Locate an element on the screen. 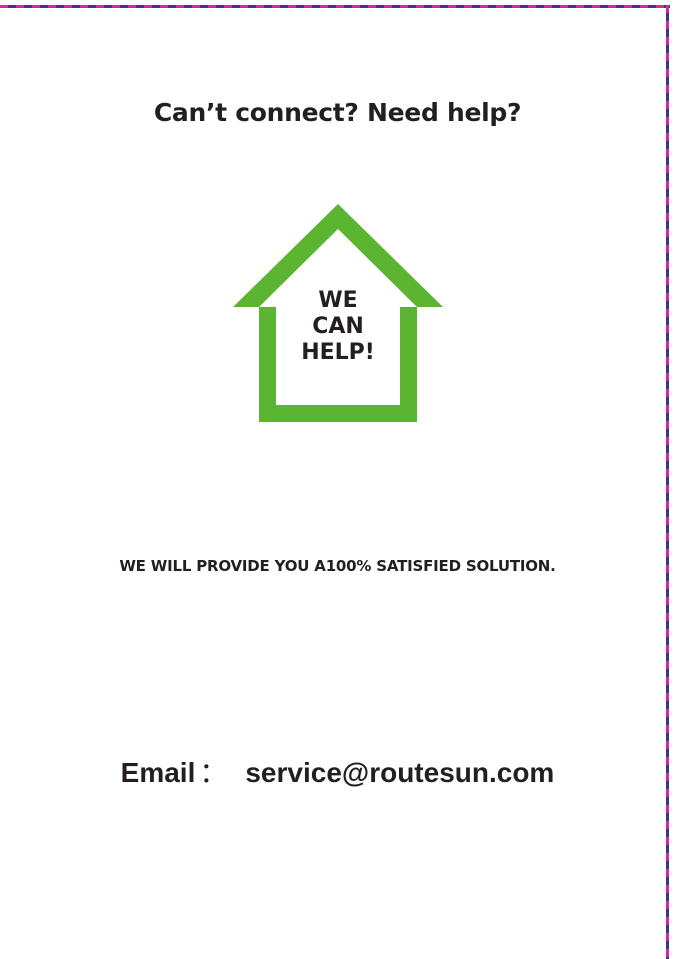 The image size is (675, 959). email-label: Email is located at coordinates (158, 772).